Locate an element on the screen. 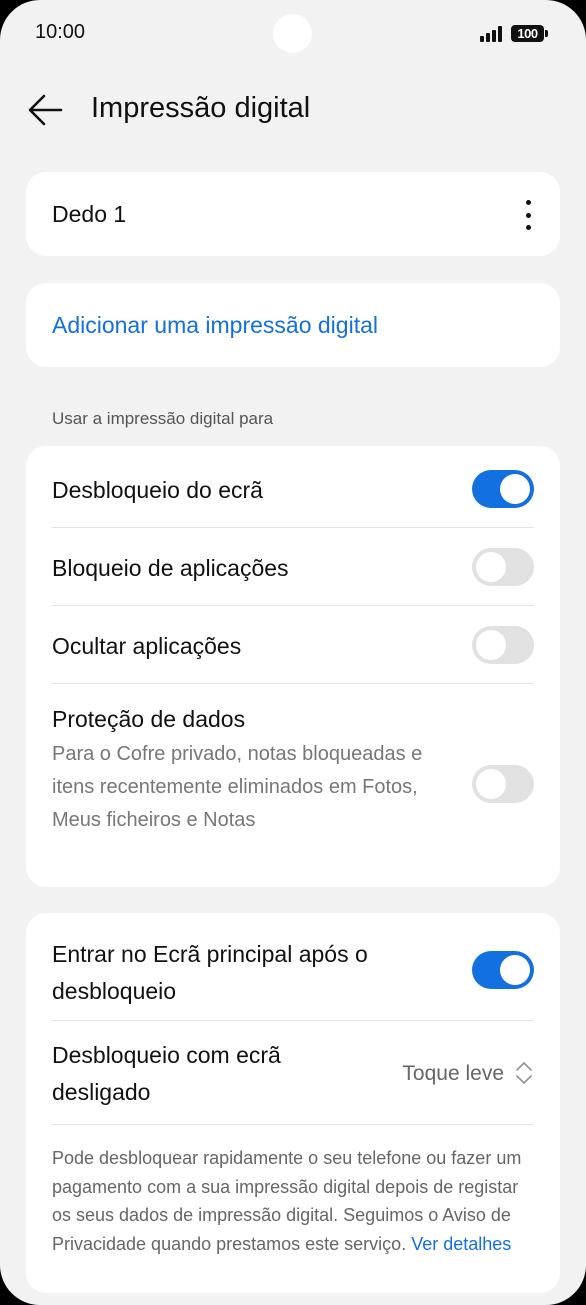 This screenshot has width=586, height=1305. section-label: Usar a impressão digital para is located at coordinates (163, 418).